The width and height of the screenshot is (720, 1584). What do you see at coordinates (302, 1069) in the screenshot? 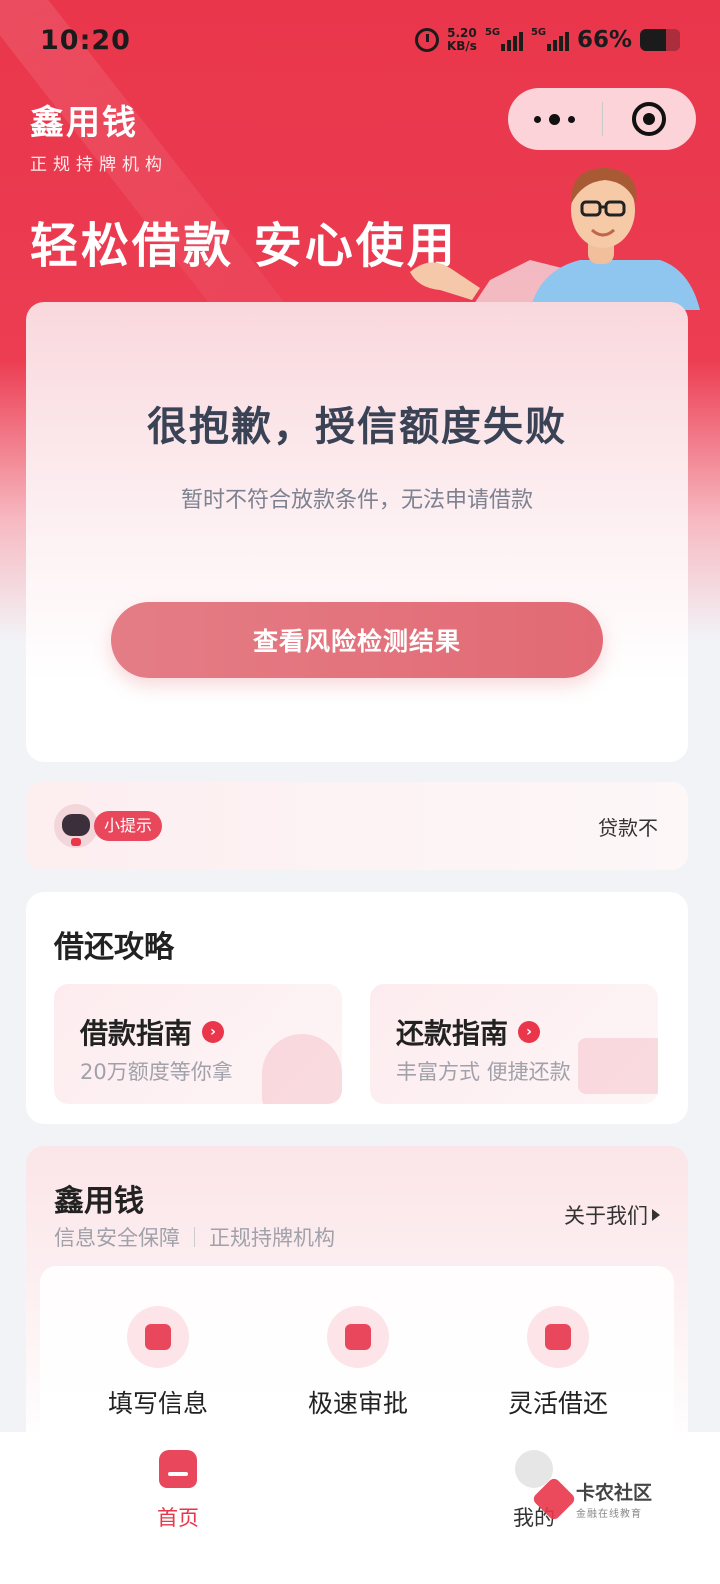
I see `money-bag-icon` at bounding box center [302, 1069].